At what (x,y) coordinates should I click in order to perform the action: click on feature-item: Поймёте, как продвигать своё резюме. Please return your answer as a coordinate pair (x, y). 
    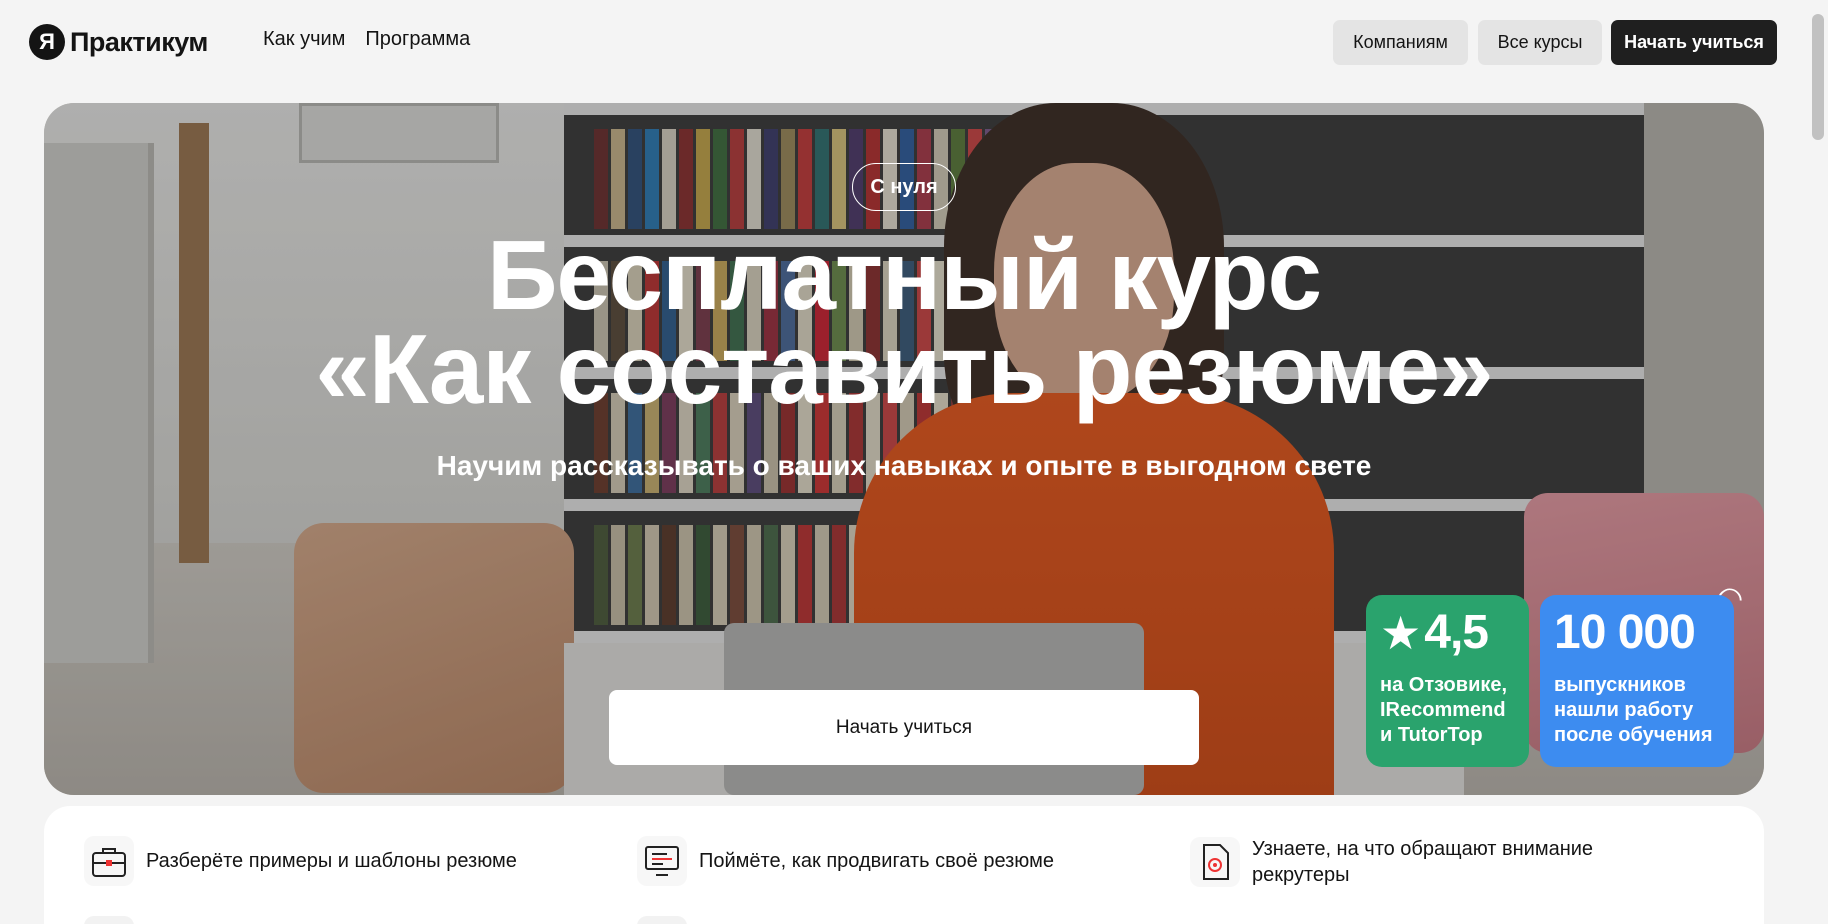
    Looking at the image, I should click on (845, 861).